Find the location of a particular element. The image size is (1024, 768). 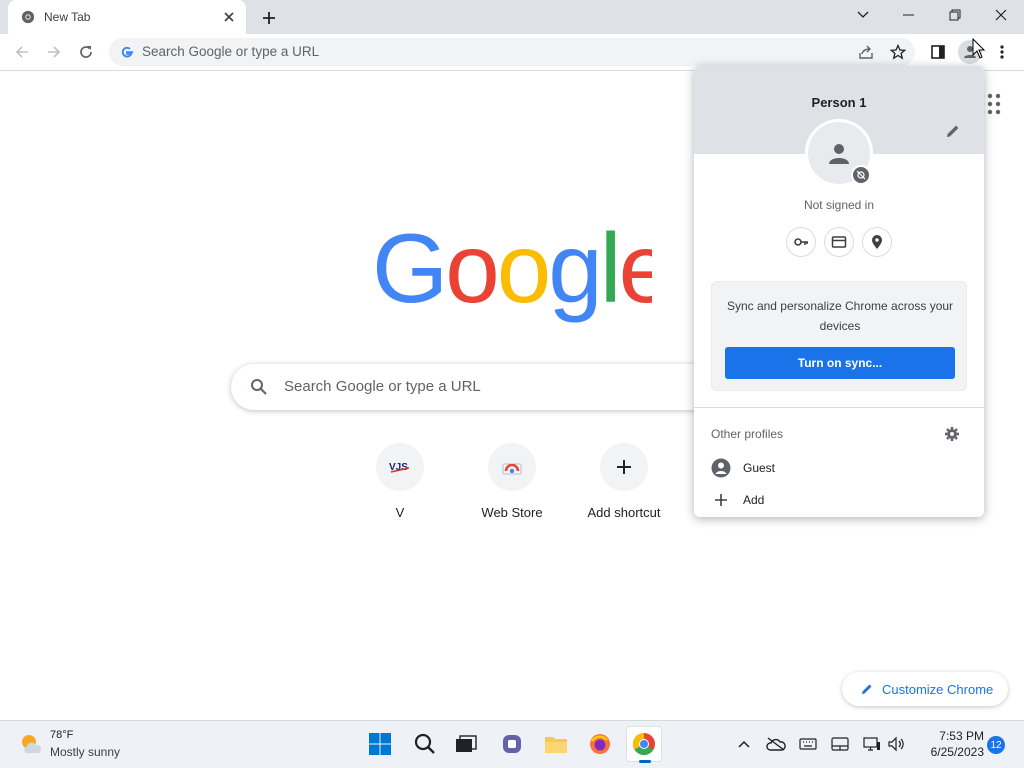

tab-title: New Tab is located at coordinates (67, 17).